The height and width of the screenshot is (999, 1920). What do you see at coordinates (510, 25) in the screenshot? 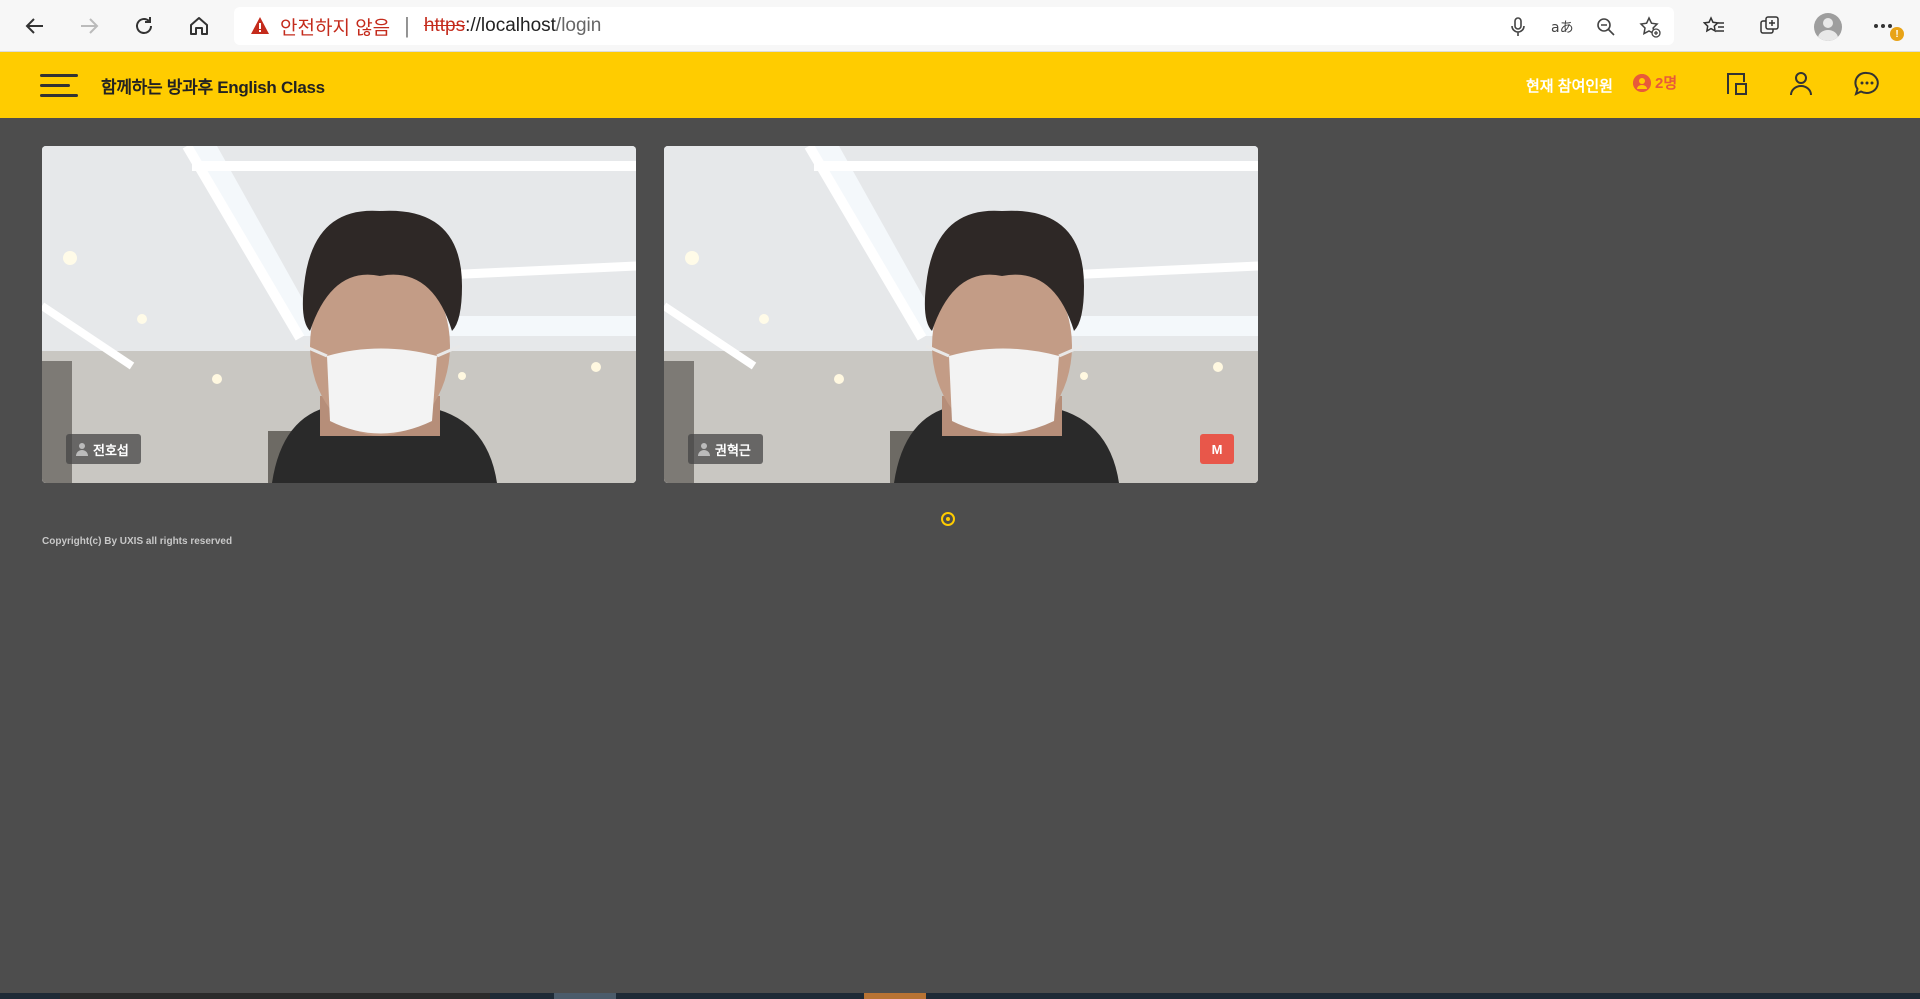
I see `url-host: ://localhost` at bounding box center [510, 25].